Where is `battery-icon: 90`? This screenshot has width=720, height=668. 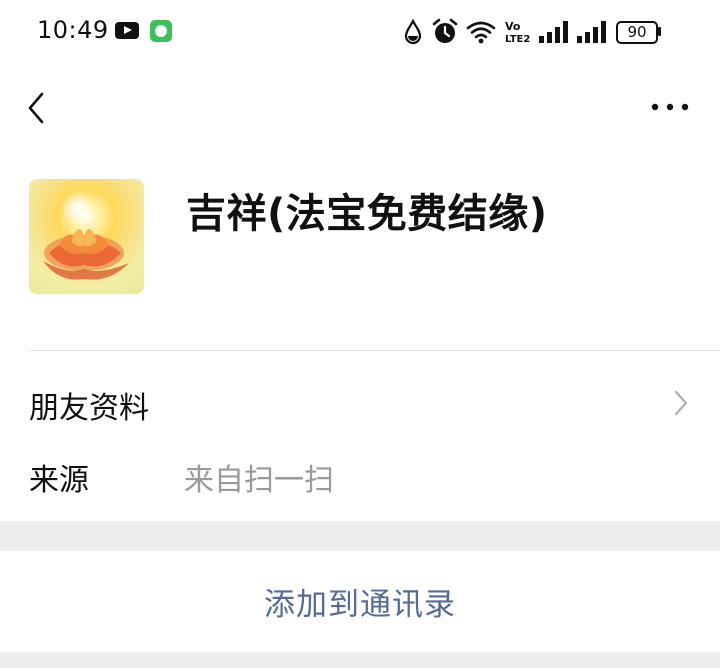
battery-icon: 90 is located at coordinates (638, 32).